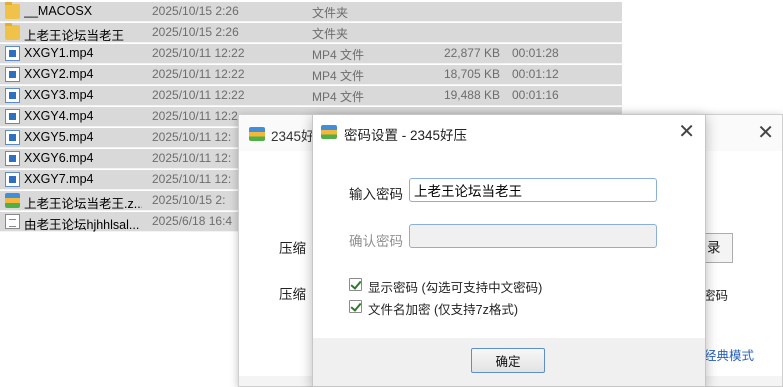 Image resolution: width=783 pixels, height=387 pixels. What do you see at coordinates (59, 137) in the screenshot?
I see `file-name: XXGY5.mp4` at bounding box center [59, 137].